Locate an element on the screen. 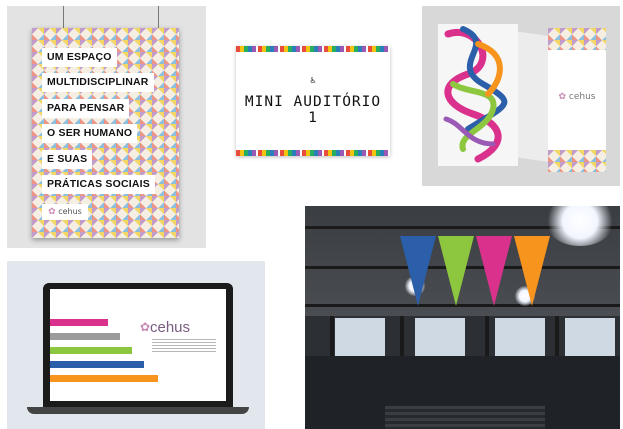 This screenshot has height=429, width=623. folder-logo-text: cehus is located at coordinates (582, 97).